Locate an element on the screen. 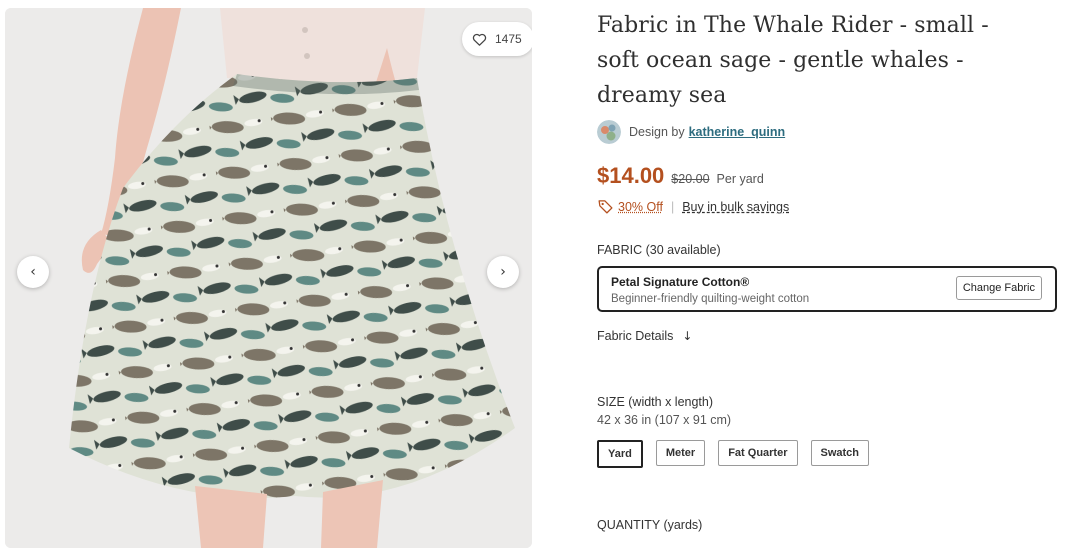 Image resolution: width=1080 pixels, height=548 pixels. fabric-name: Petal Signature Cotton® is located at coordinates (680, 282).